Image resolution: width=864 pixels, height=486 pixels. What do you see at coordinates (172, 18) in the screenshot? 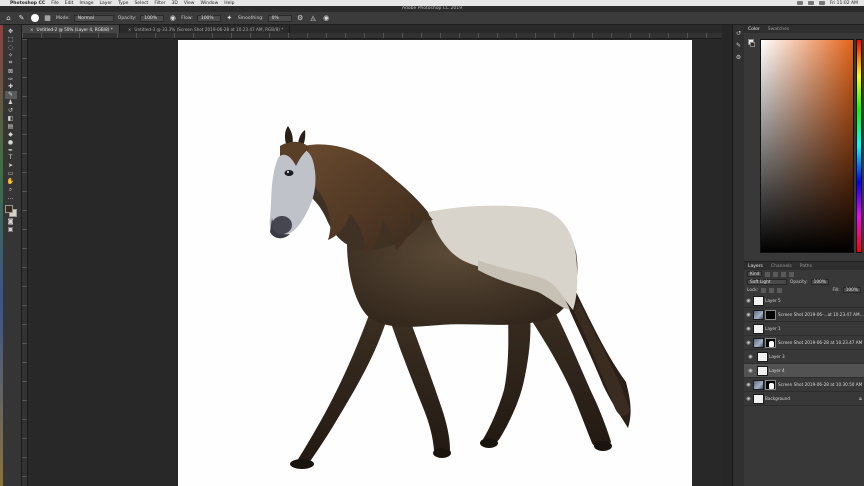
I see `pressure-opacity-icon: ◉` at bounding box center [172, 18].